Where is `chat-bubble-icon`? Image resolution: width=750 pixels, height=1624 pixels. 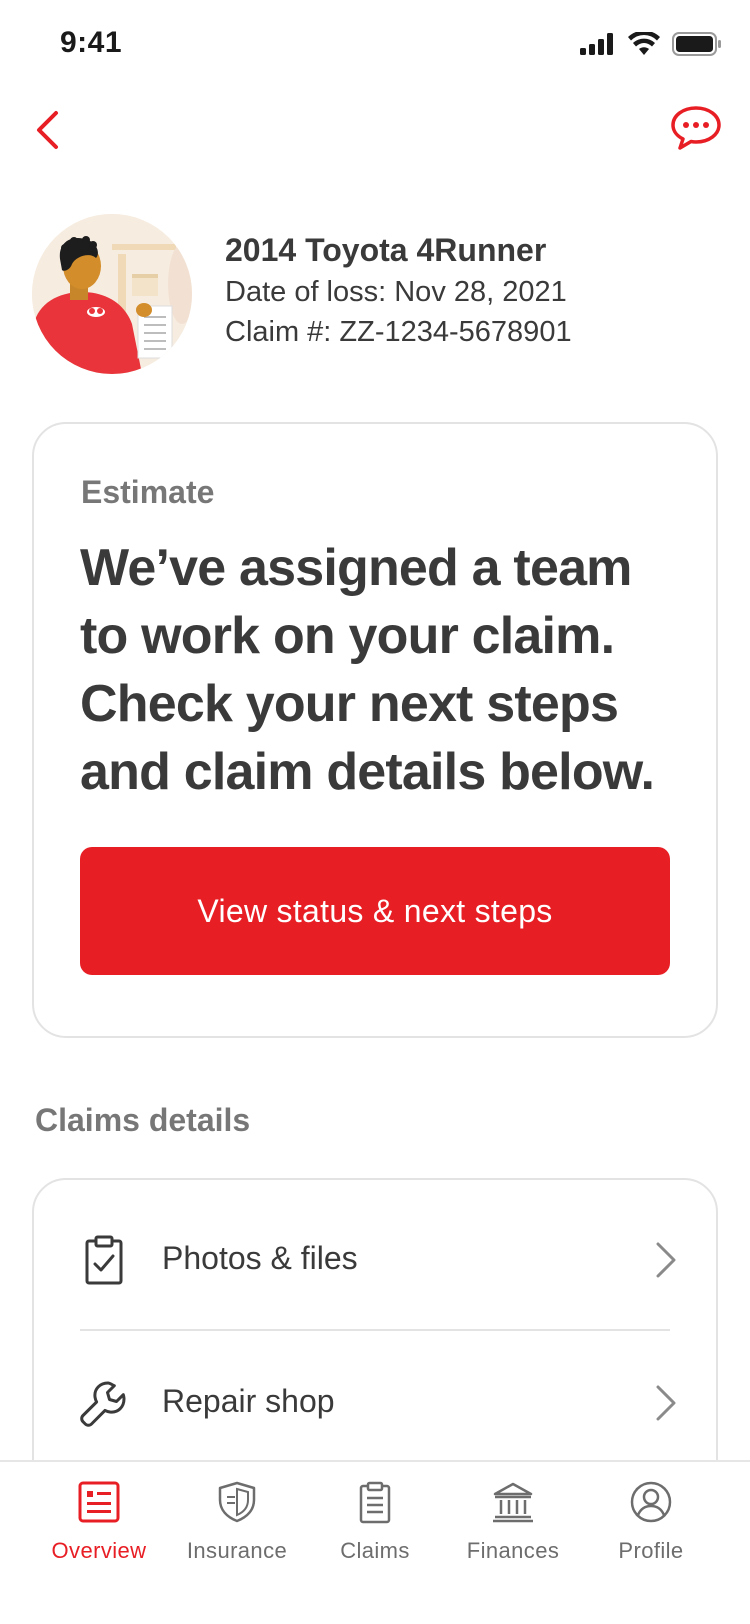
chat-bubble-icon is located at coordinates (696, 128).